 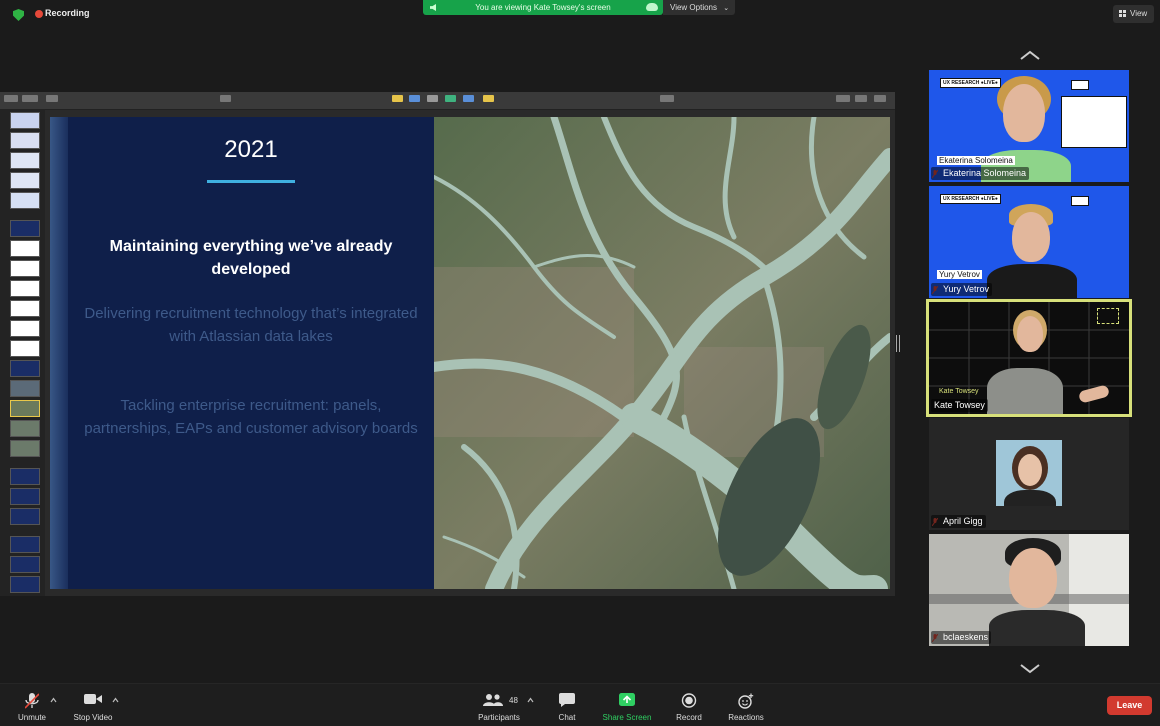 What do you see at coordinates (25, 408) in the screenshot?
I see `slide-thumbnail-selected` at bounding box center [25, 408].